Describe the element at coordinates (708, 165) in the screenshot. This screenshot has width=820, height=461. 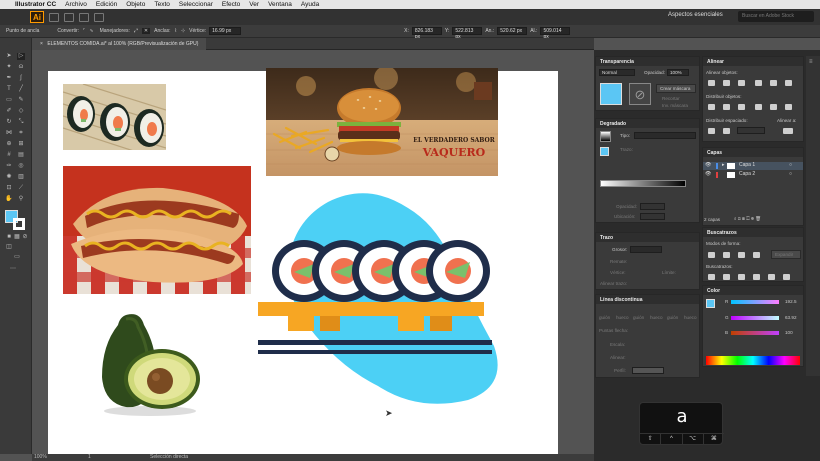
I see `visibility-eye-icon: 👁` at that location.